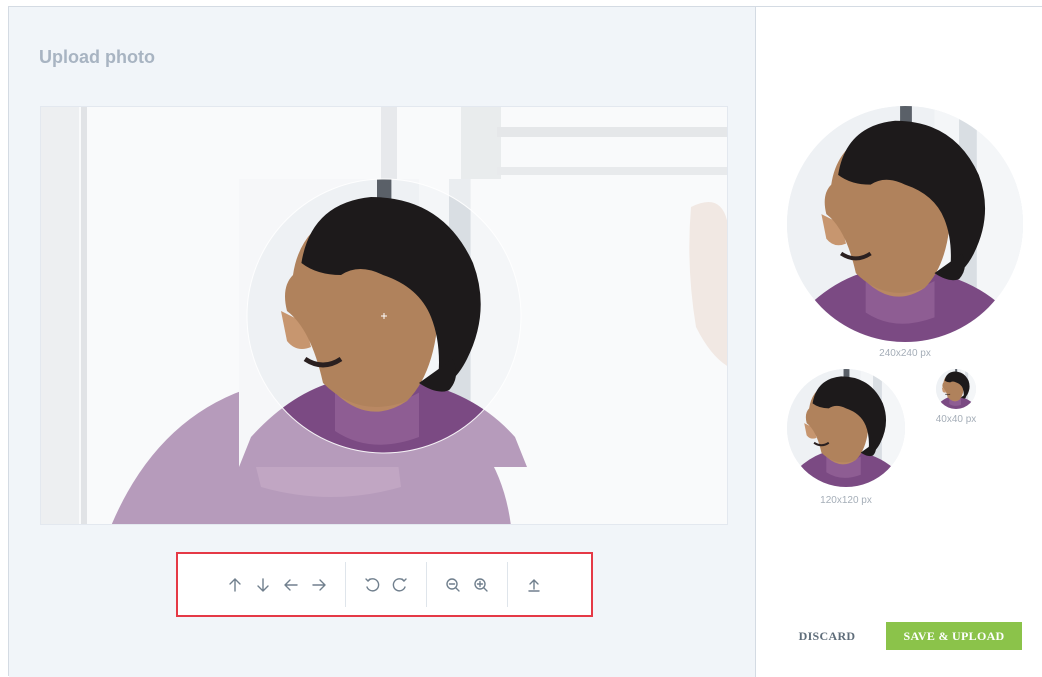  What do you see at coordinates (827, 636) in the screenshot?
I see `discard-button: DISCARD` at bounding box center [827, 636].